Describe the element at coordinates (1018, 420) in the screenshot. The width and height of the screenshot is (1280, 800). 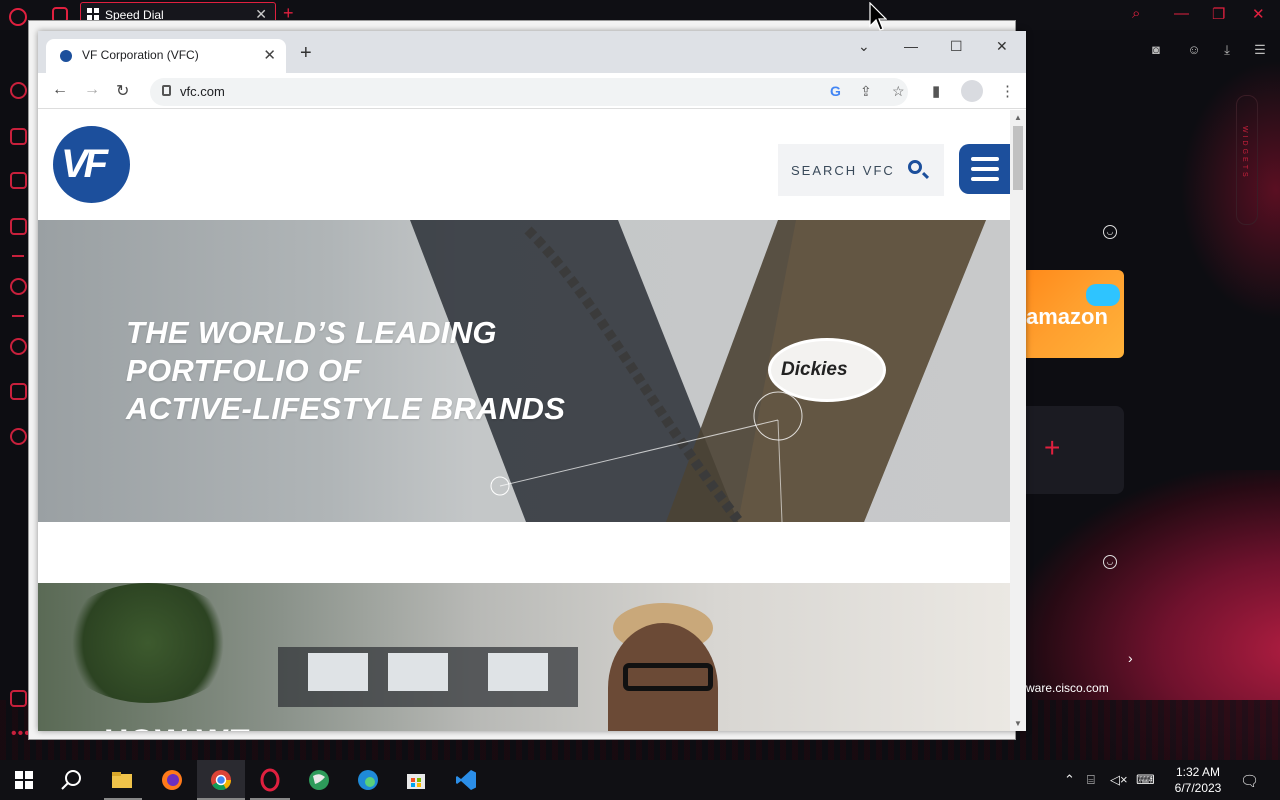
I see `page-scrollbar: ▲ ▼` at that location.